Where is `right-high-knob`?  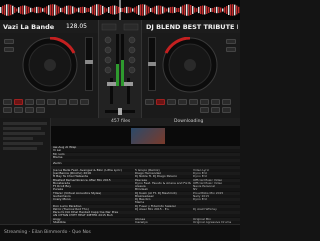
right-high-knob is located at coordinates (132, 50).